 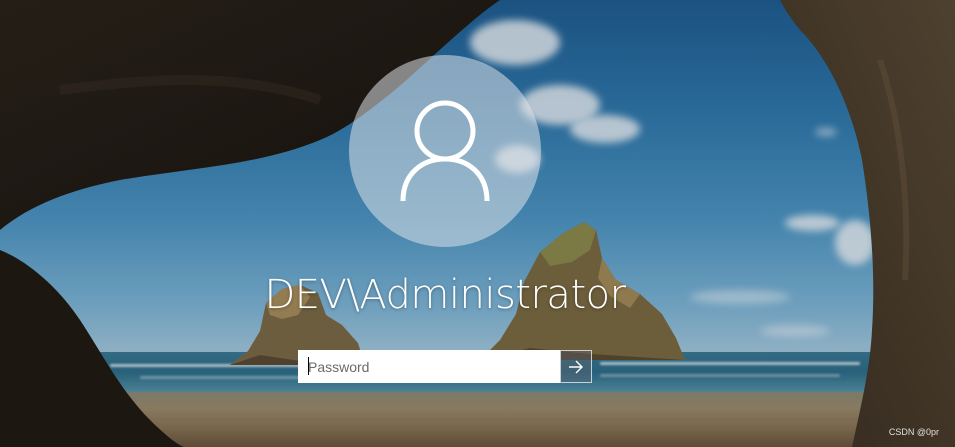 I want to click on user-silhouette-icon, so click(x=445, y=151).